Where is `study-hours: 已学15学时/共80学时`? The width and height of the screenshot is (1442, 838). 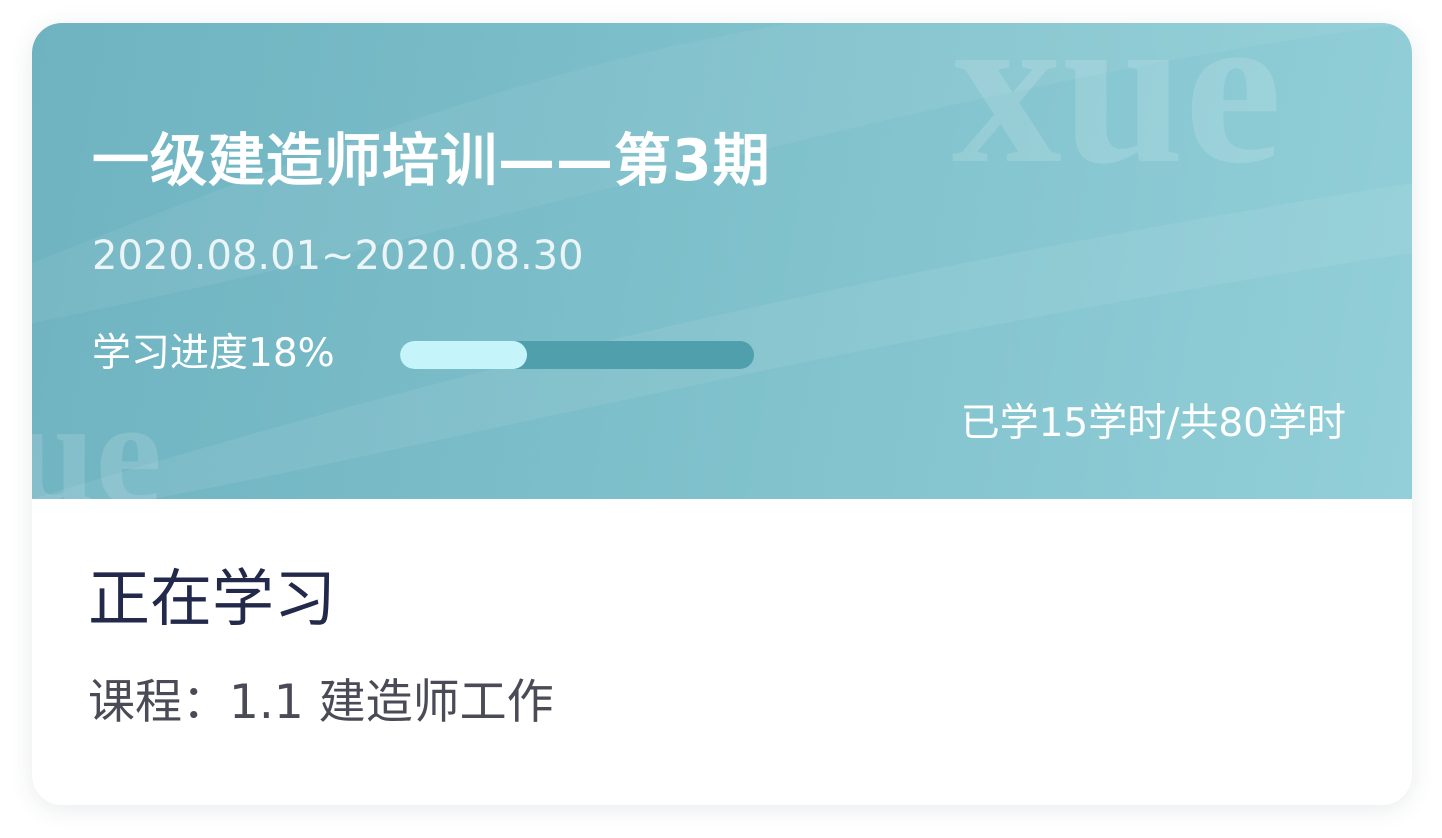 study-hours: 已学15学时/共80学时 is located at coordinates (1153, 423).